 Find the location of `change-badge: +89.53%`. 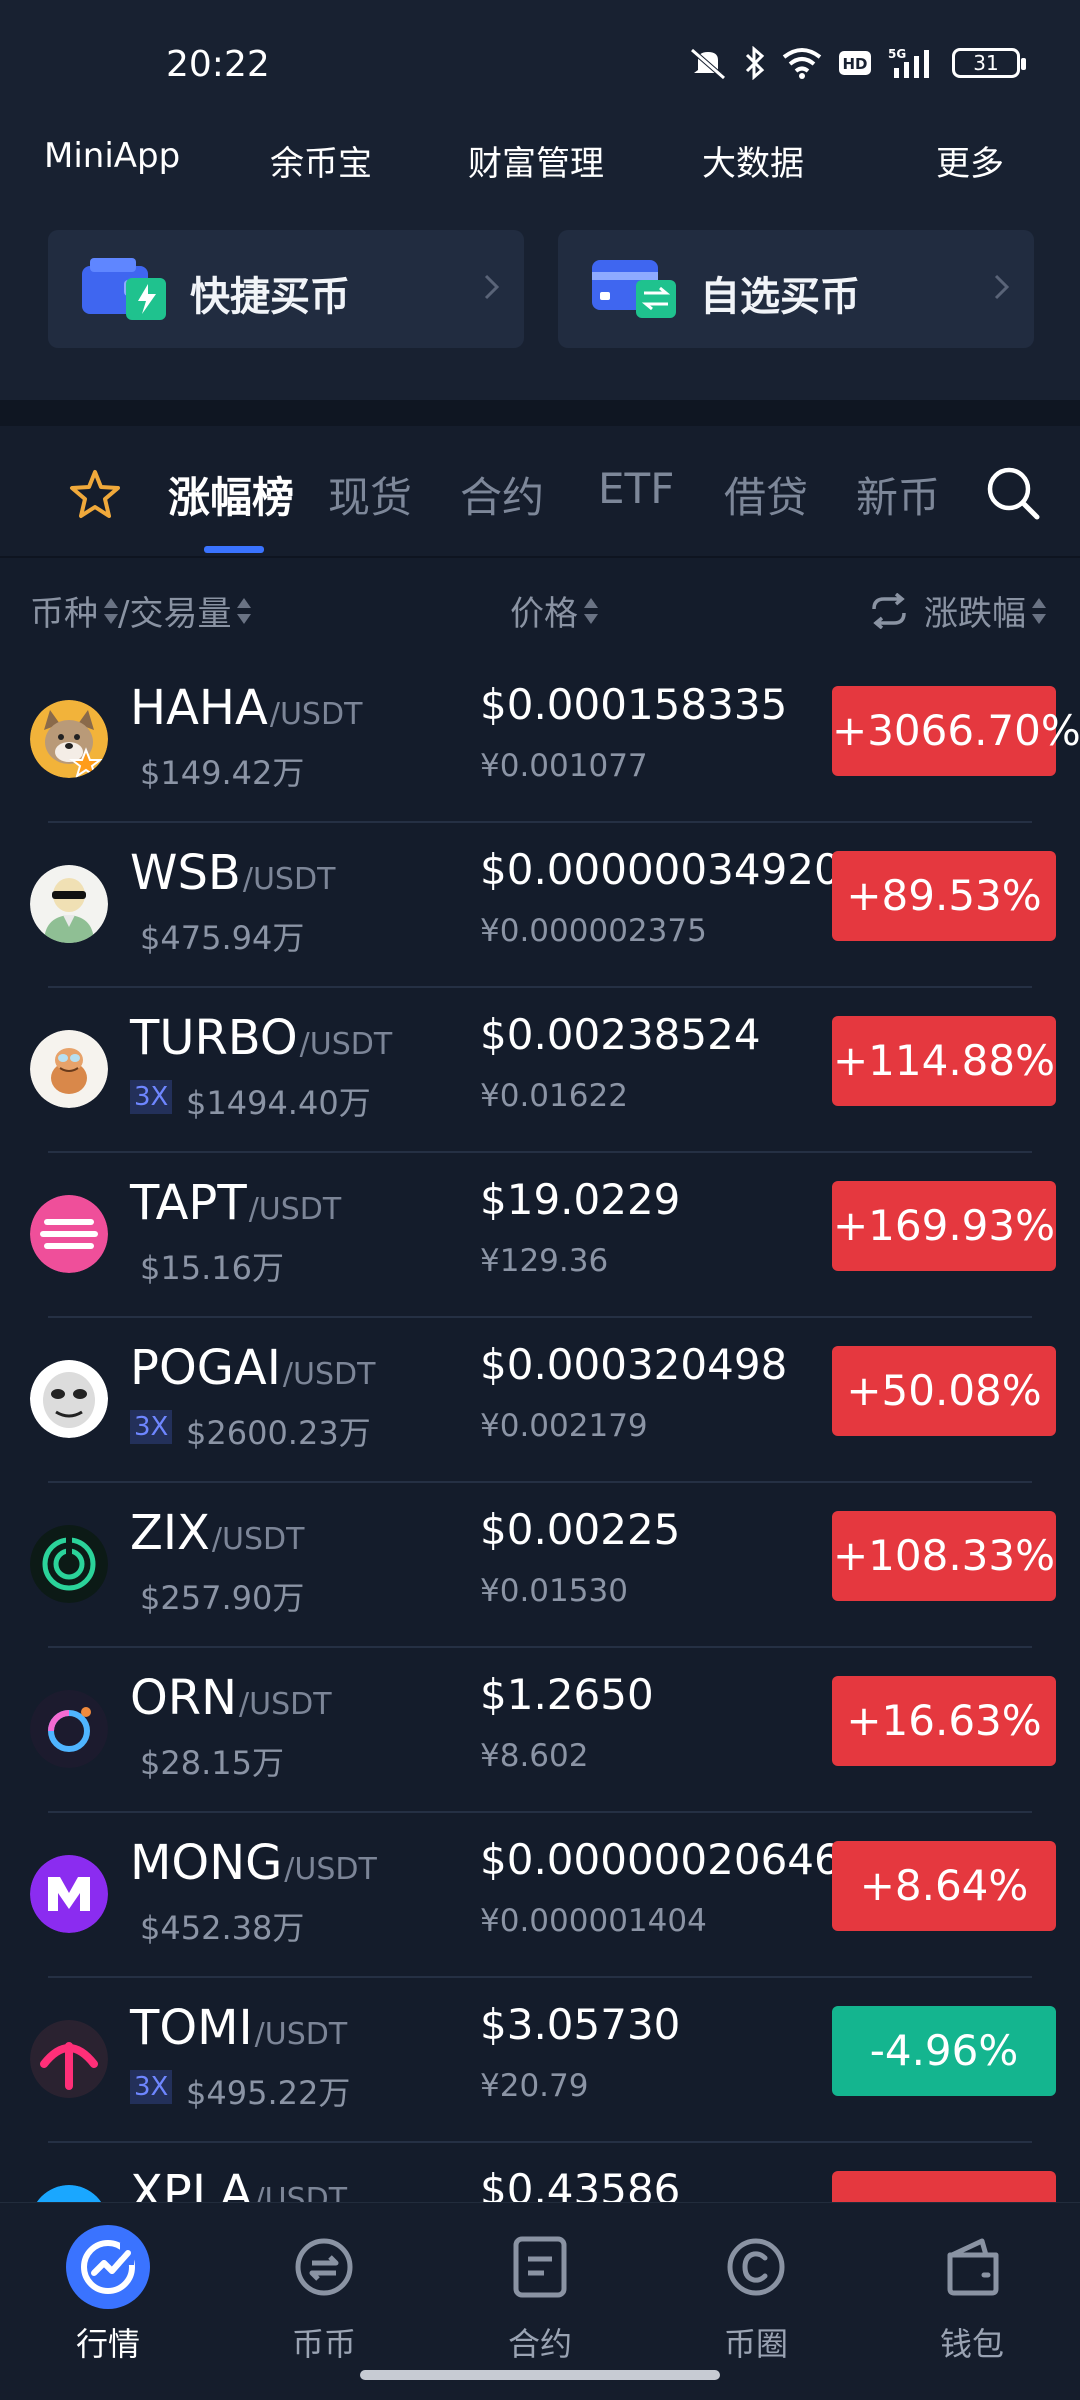

change-badge: +89.53% is located at coordinates (944, 896).